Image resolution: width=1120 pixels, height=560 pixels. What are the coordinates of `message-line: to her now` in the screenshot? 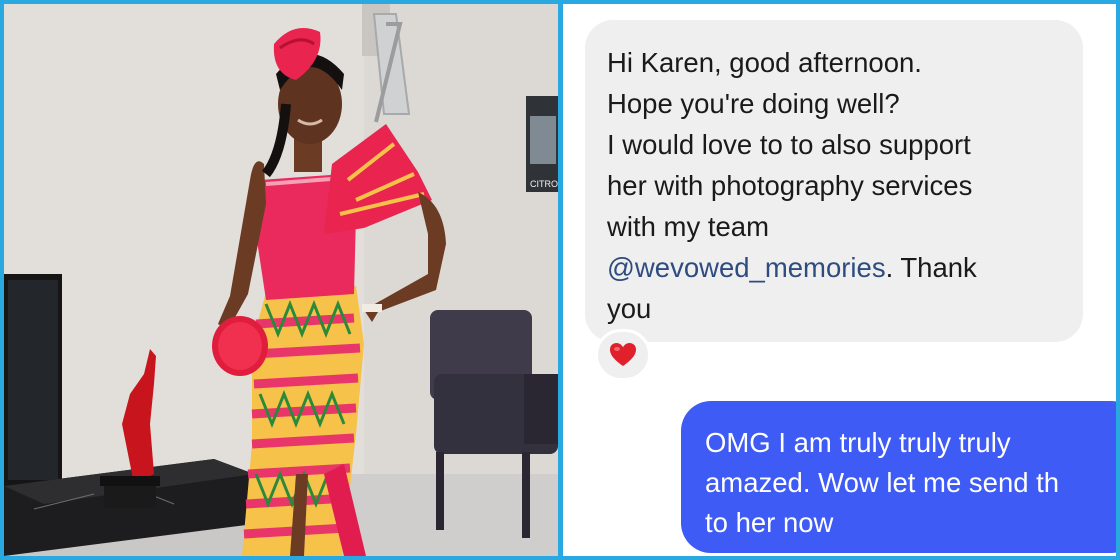 It's located at (769, 522).